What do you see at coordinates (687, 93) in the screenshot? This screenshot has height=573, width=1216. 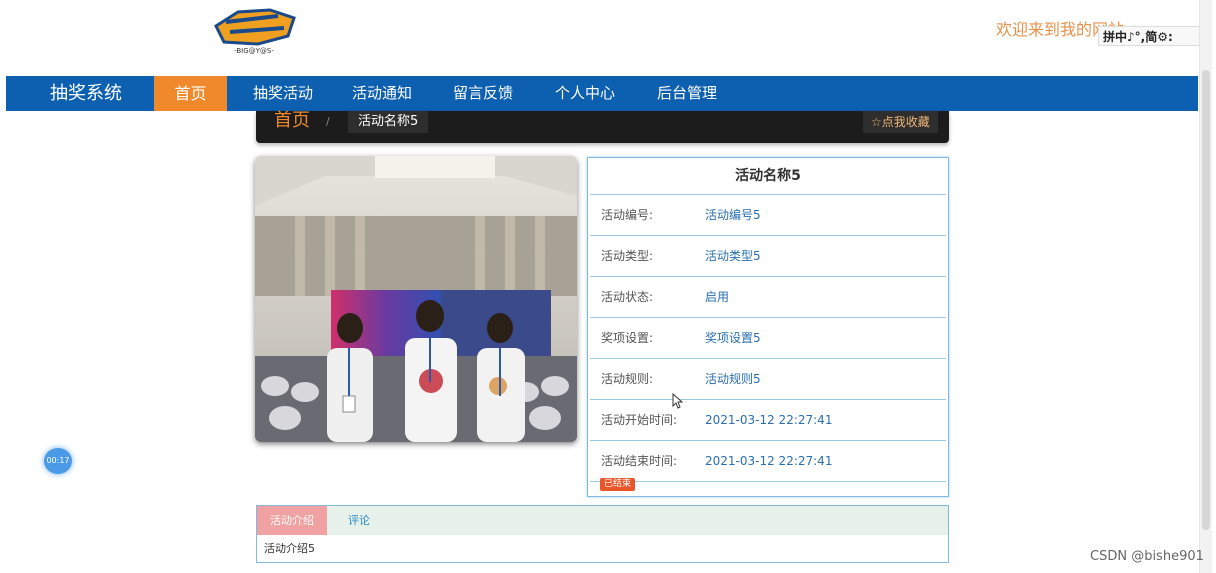 I see `nav-admin: 后台管理` at bounding box center [687, 93].